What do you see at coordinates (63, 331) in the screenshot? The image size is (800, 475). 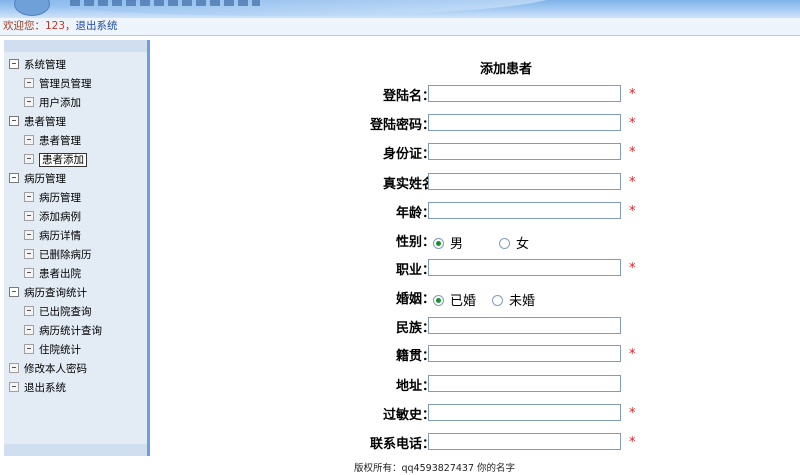 I see `sidebar-item-record-stats: 病历统计查询` at bounding box center [63, 331].